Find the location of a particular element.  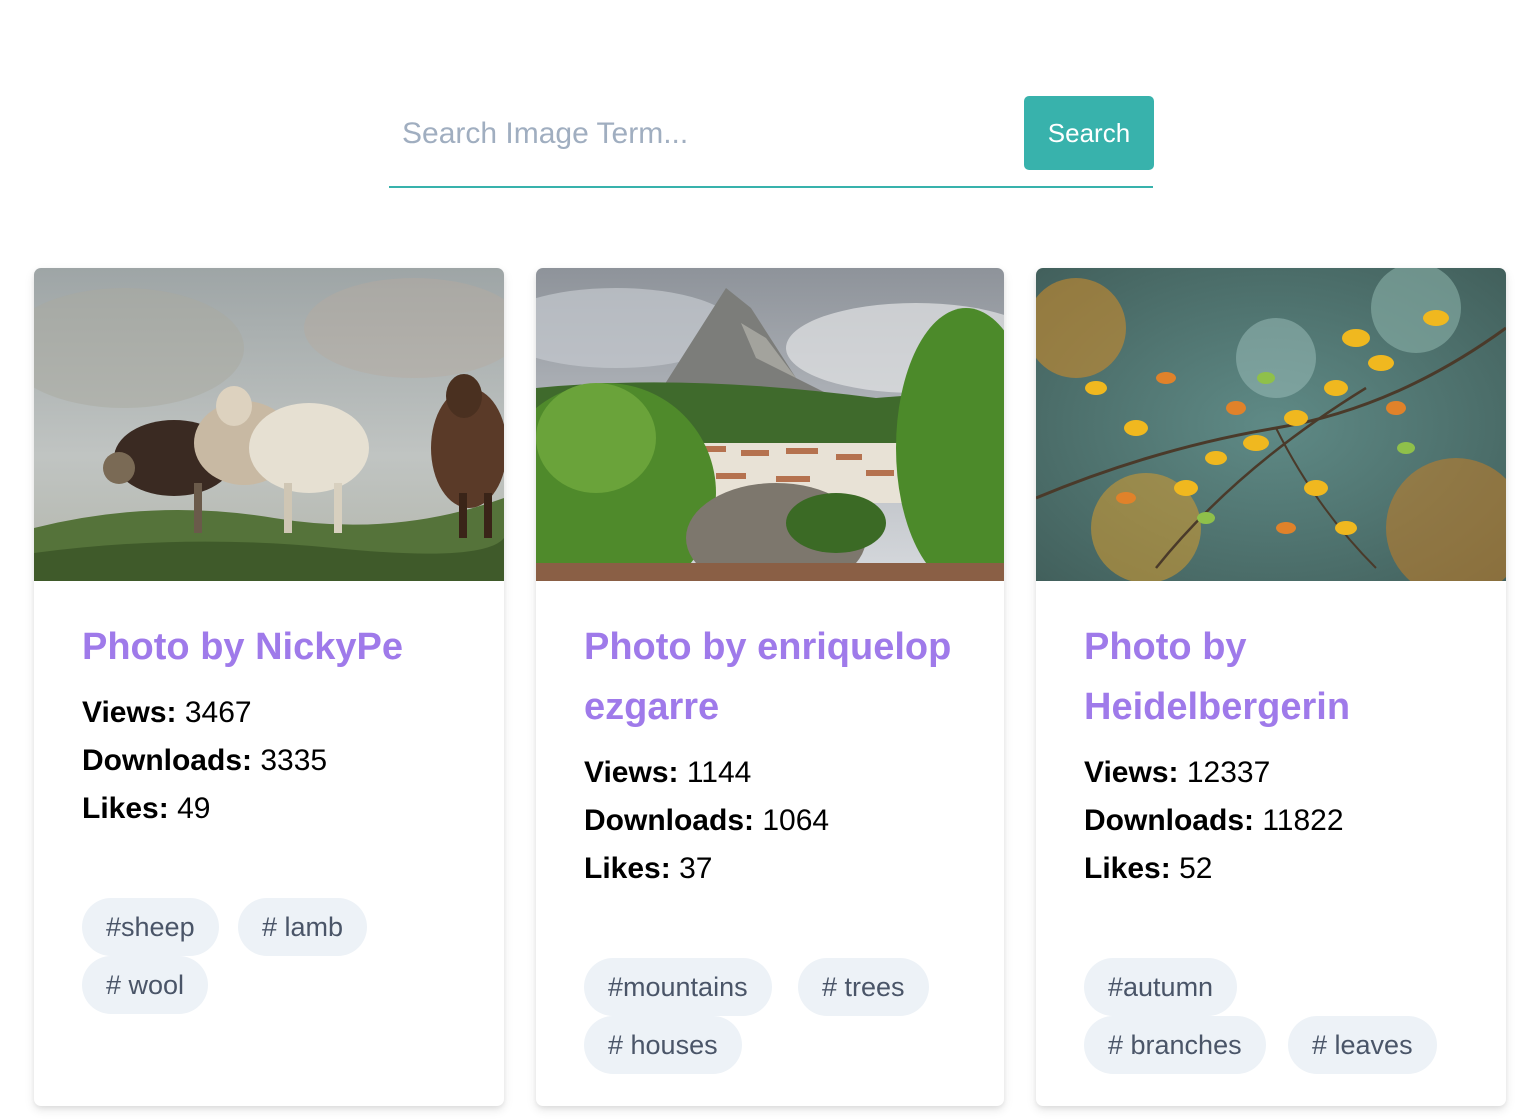

views-value: 12337 is located at coordinates (1228, 772).